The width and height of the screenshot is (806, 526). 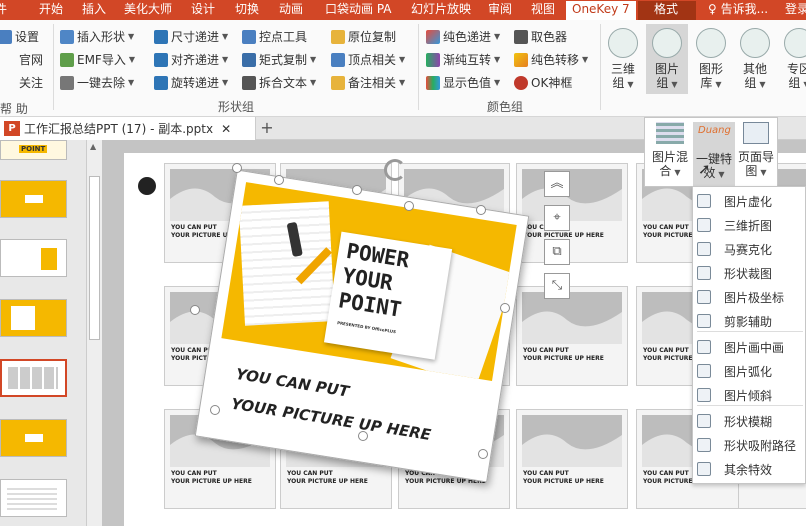 What do you see at coordinates (543, 83) in the screenshot?
I see `ok-frame-button: OK神框` at bounding box center [543, 83].